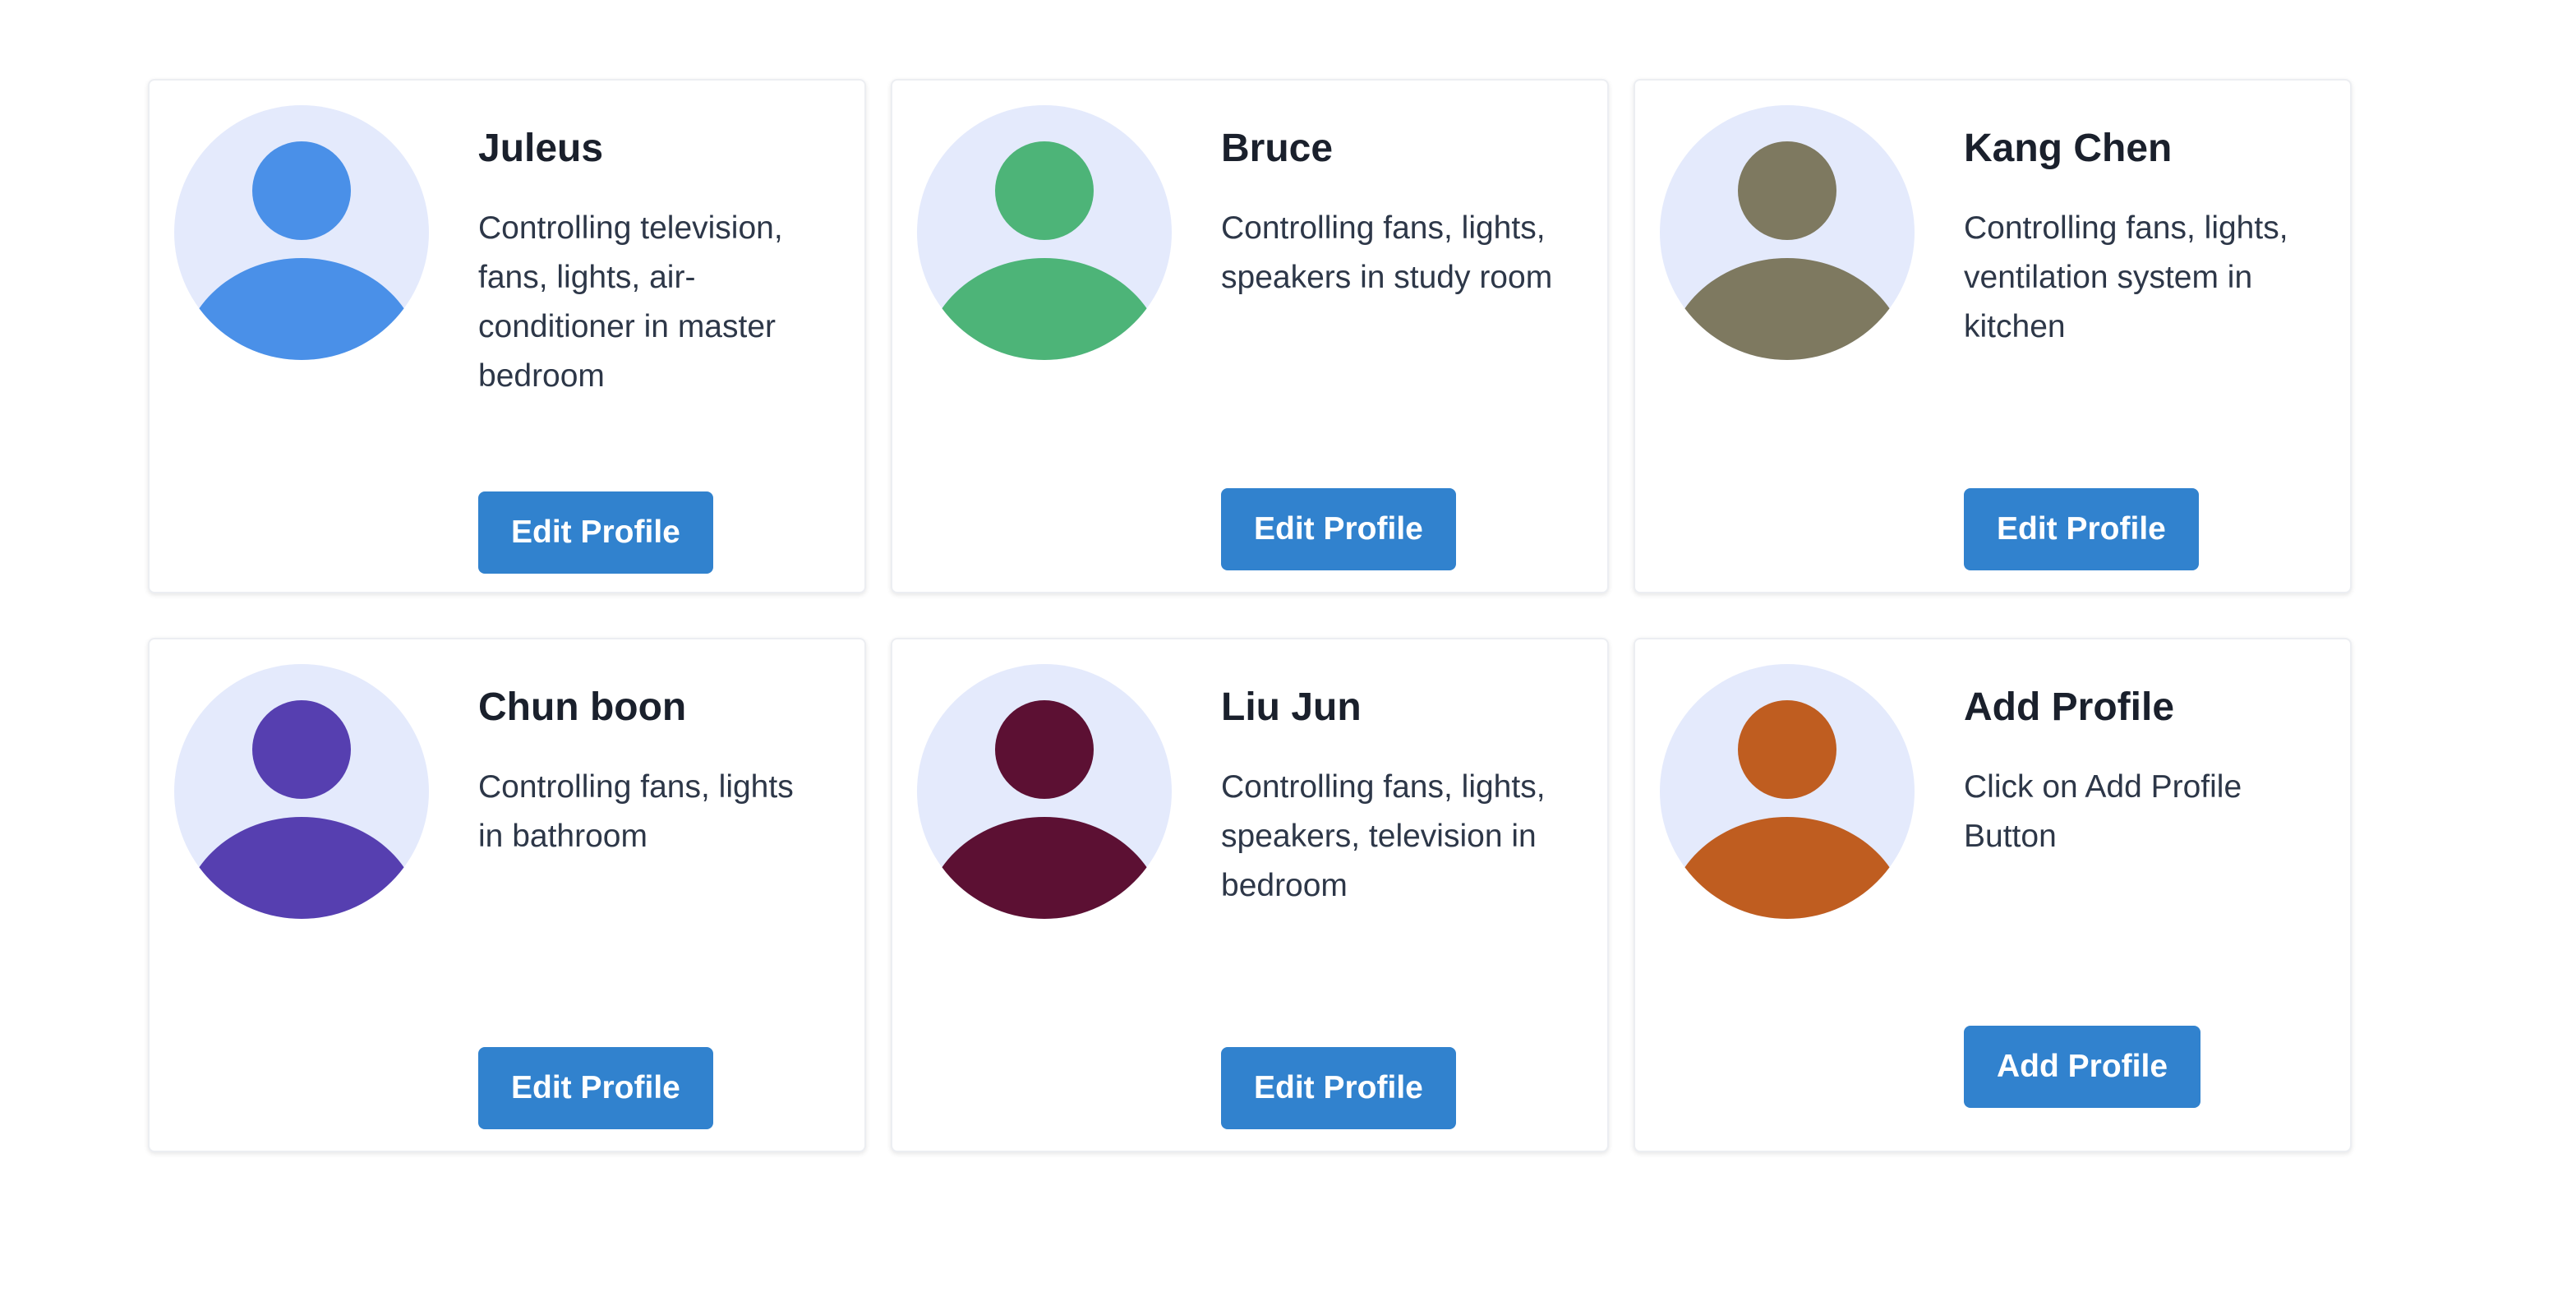 The width and height of the screenshot is (2576, 1315). What do you see at coordinates (1291, 707) in the screenshot?
I see `profile-name: Liu Jun` at bounding box center [1291, 707].